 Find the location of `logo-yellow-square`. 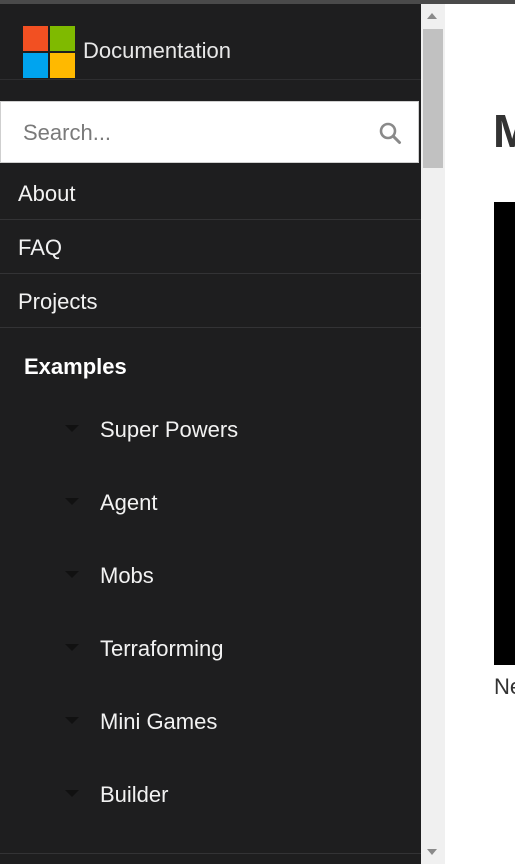

logo-yellow-square is located at coordinates (62, 65).